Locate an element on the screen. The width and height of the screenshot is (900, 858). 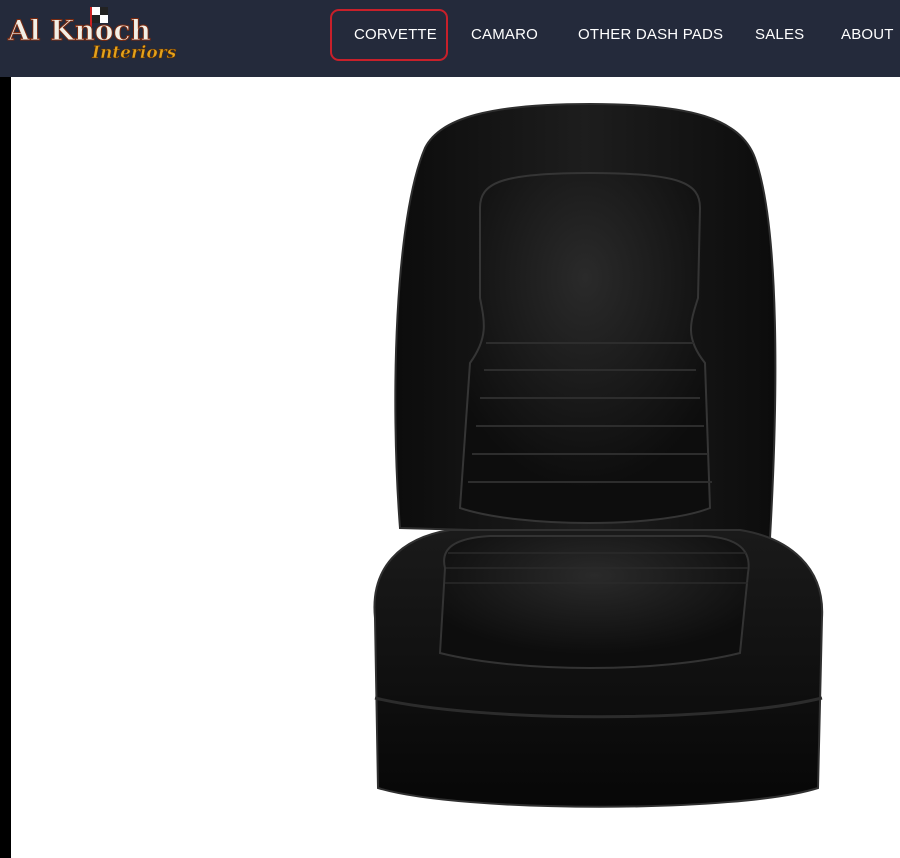
logo-image: Al Knoch Interiors is located at coordinates (92, 35).